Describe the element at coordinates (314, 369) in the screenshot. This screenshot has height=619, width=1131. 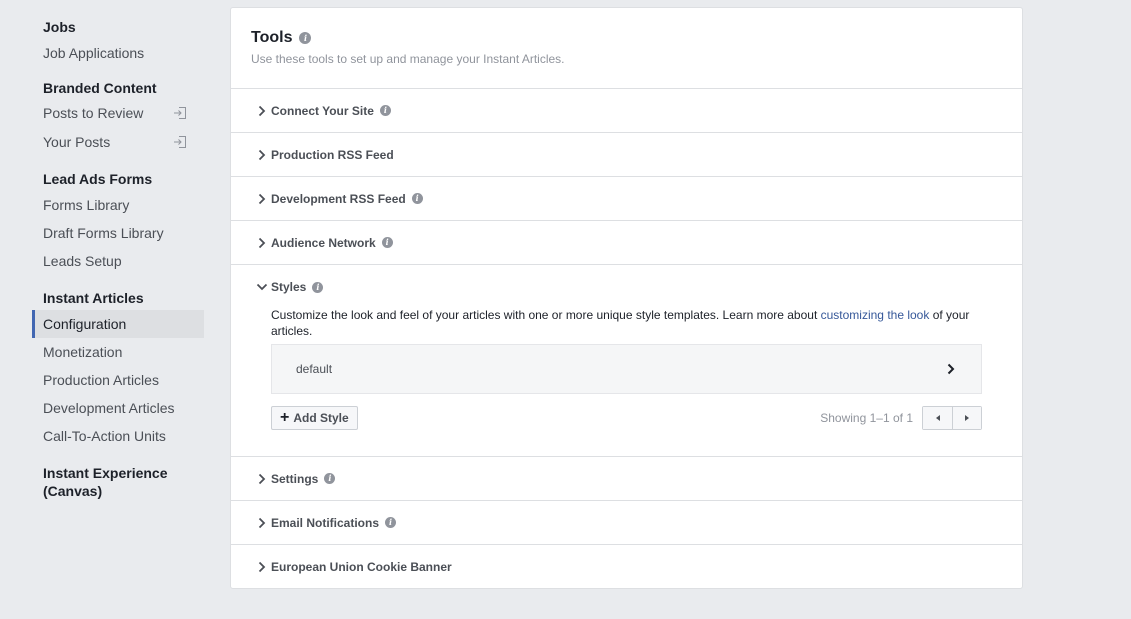
I see `style-item-label: default` at that location.